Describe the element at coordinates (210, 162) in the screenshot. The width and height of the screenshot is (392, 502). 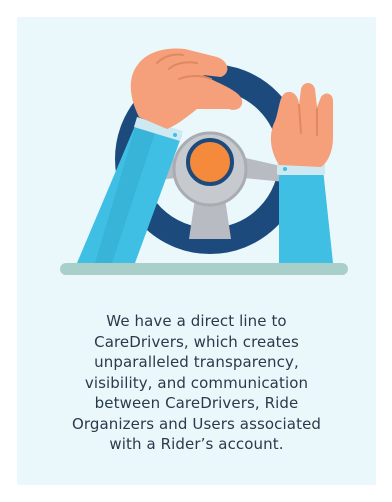
I see `center-button` at that location.